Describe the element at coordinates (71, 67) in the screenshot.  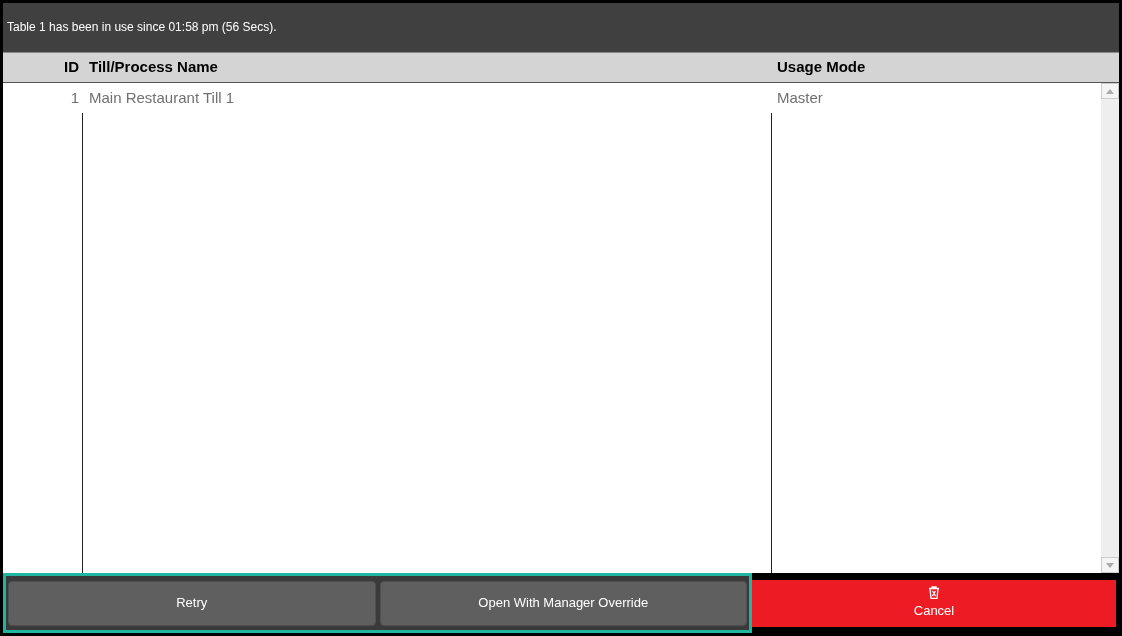
I see `column-header: ID` at that location.